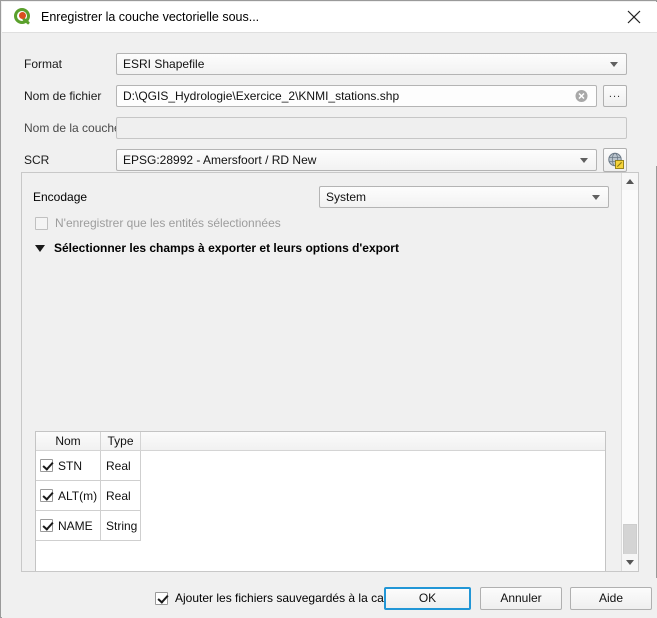 The image size is (657, 618). What do you see at coordinates (630, 562) in the screenshot?
I see `scroll-down-icon` at bounding box center [630, 562].